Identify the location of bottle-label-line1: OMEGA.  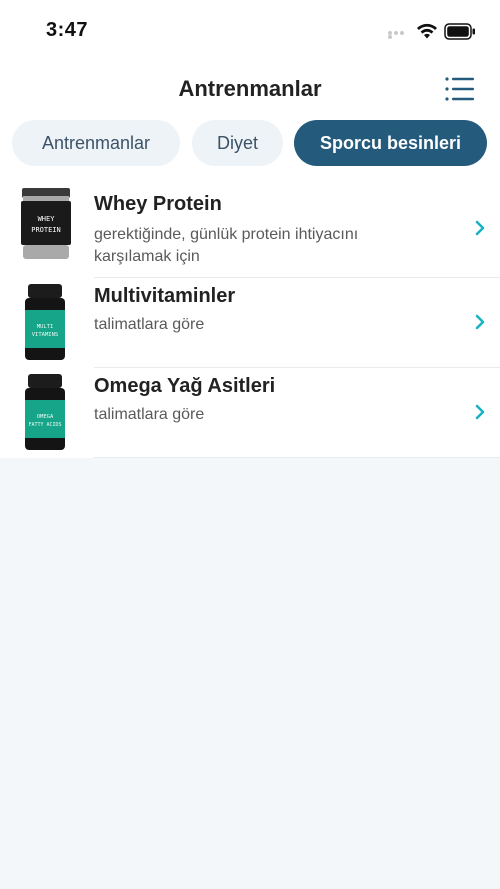
(45, 417).